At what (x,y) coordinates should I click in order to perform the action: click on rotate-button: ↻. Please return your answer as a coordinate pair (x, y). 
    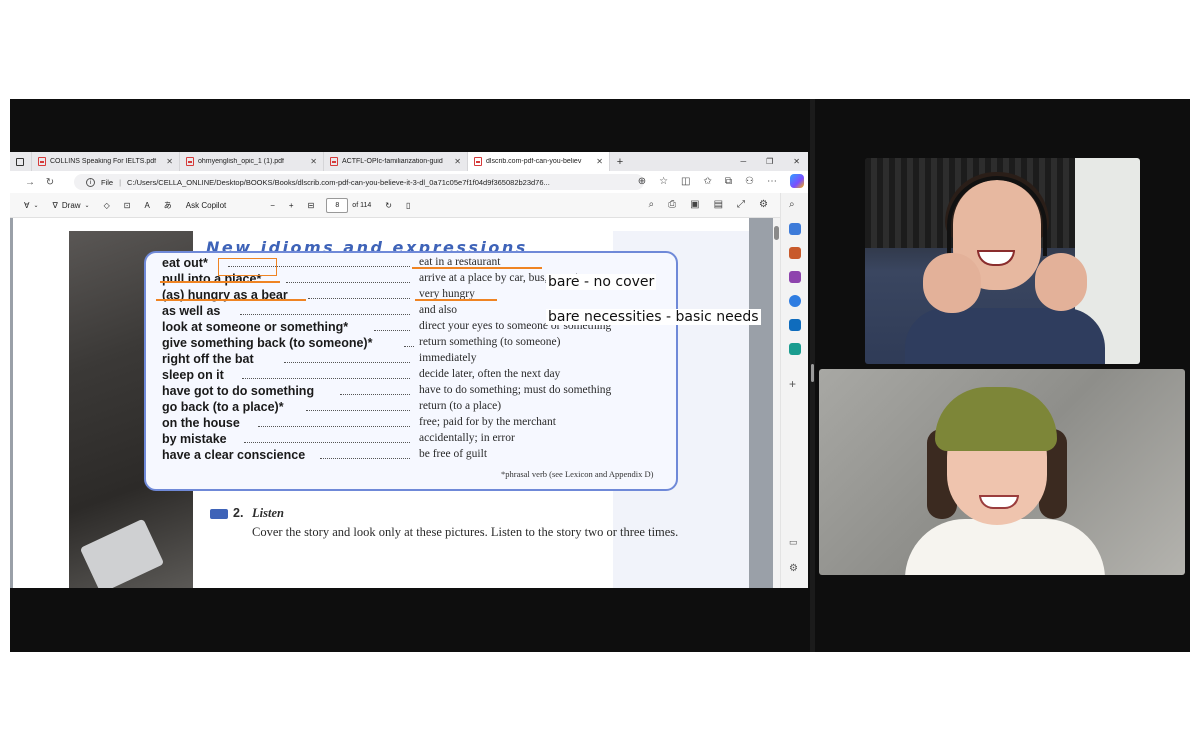
    Looking at the image, I should click on (388, 205).